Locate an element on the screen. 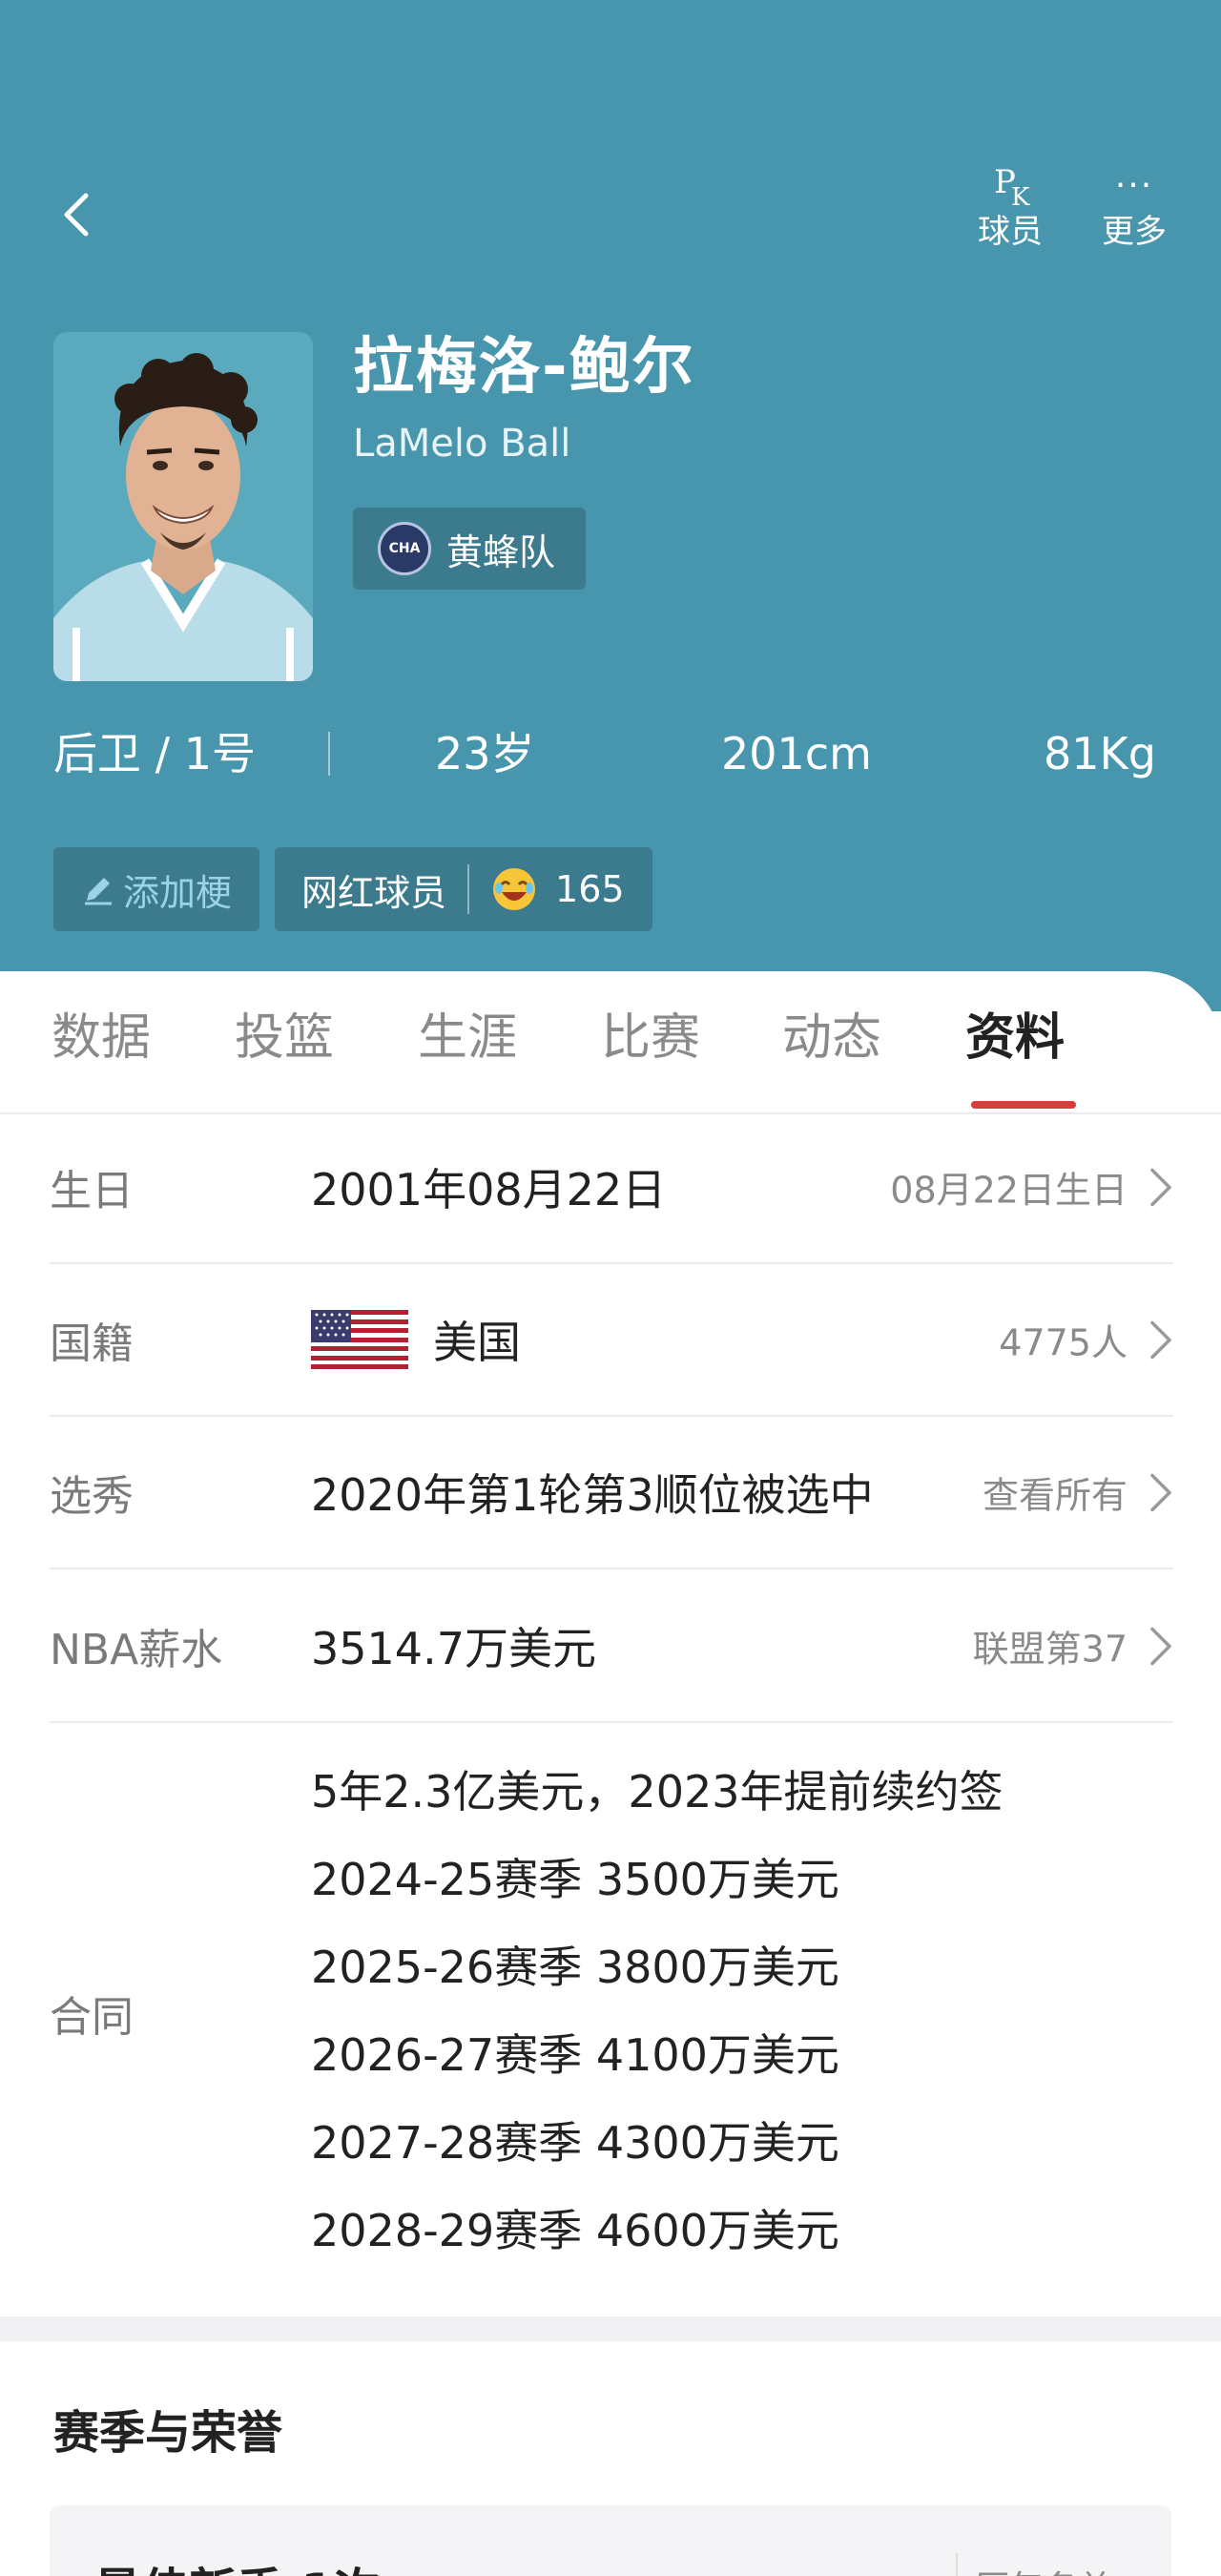 The width and height of the screenshot is (1221, 2576). info-row-draft: 选秀 2020年第1轮第3顺位被选中 查看所有 is located at coordinates (611, 1493).